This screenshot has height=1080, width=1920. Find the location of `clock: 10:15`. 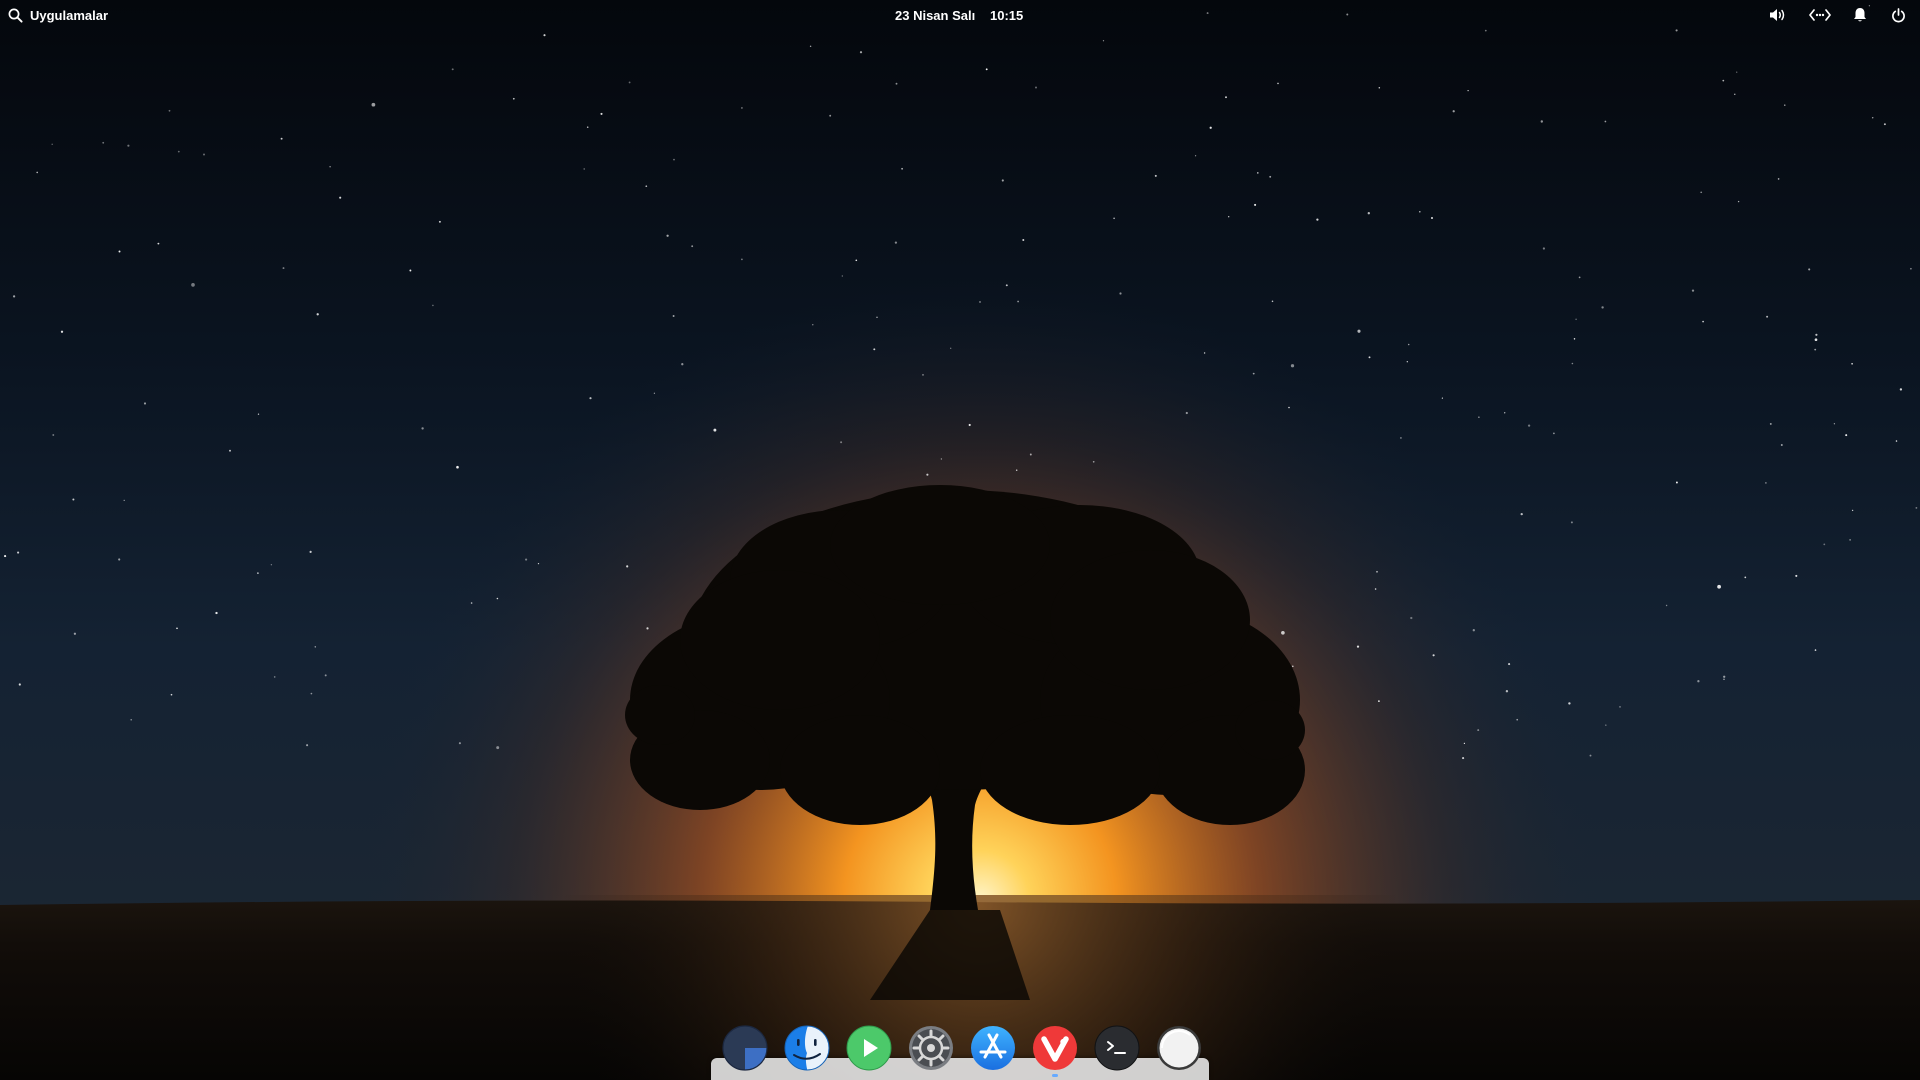

clock: 10:15 is located at coordinates (1006, 15).